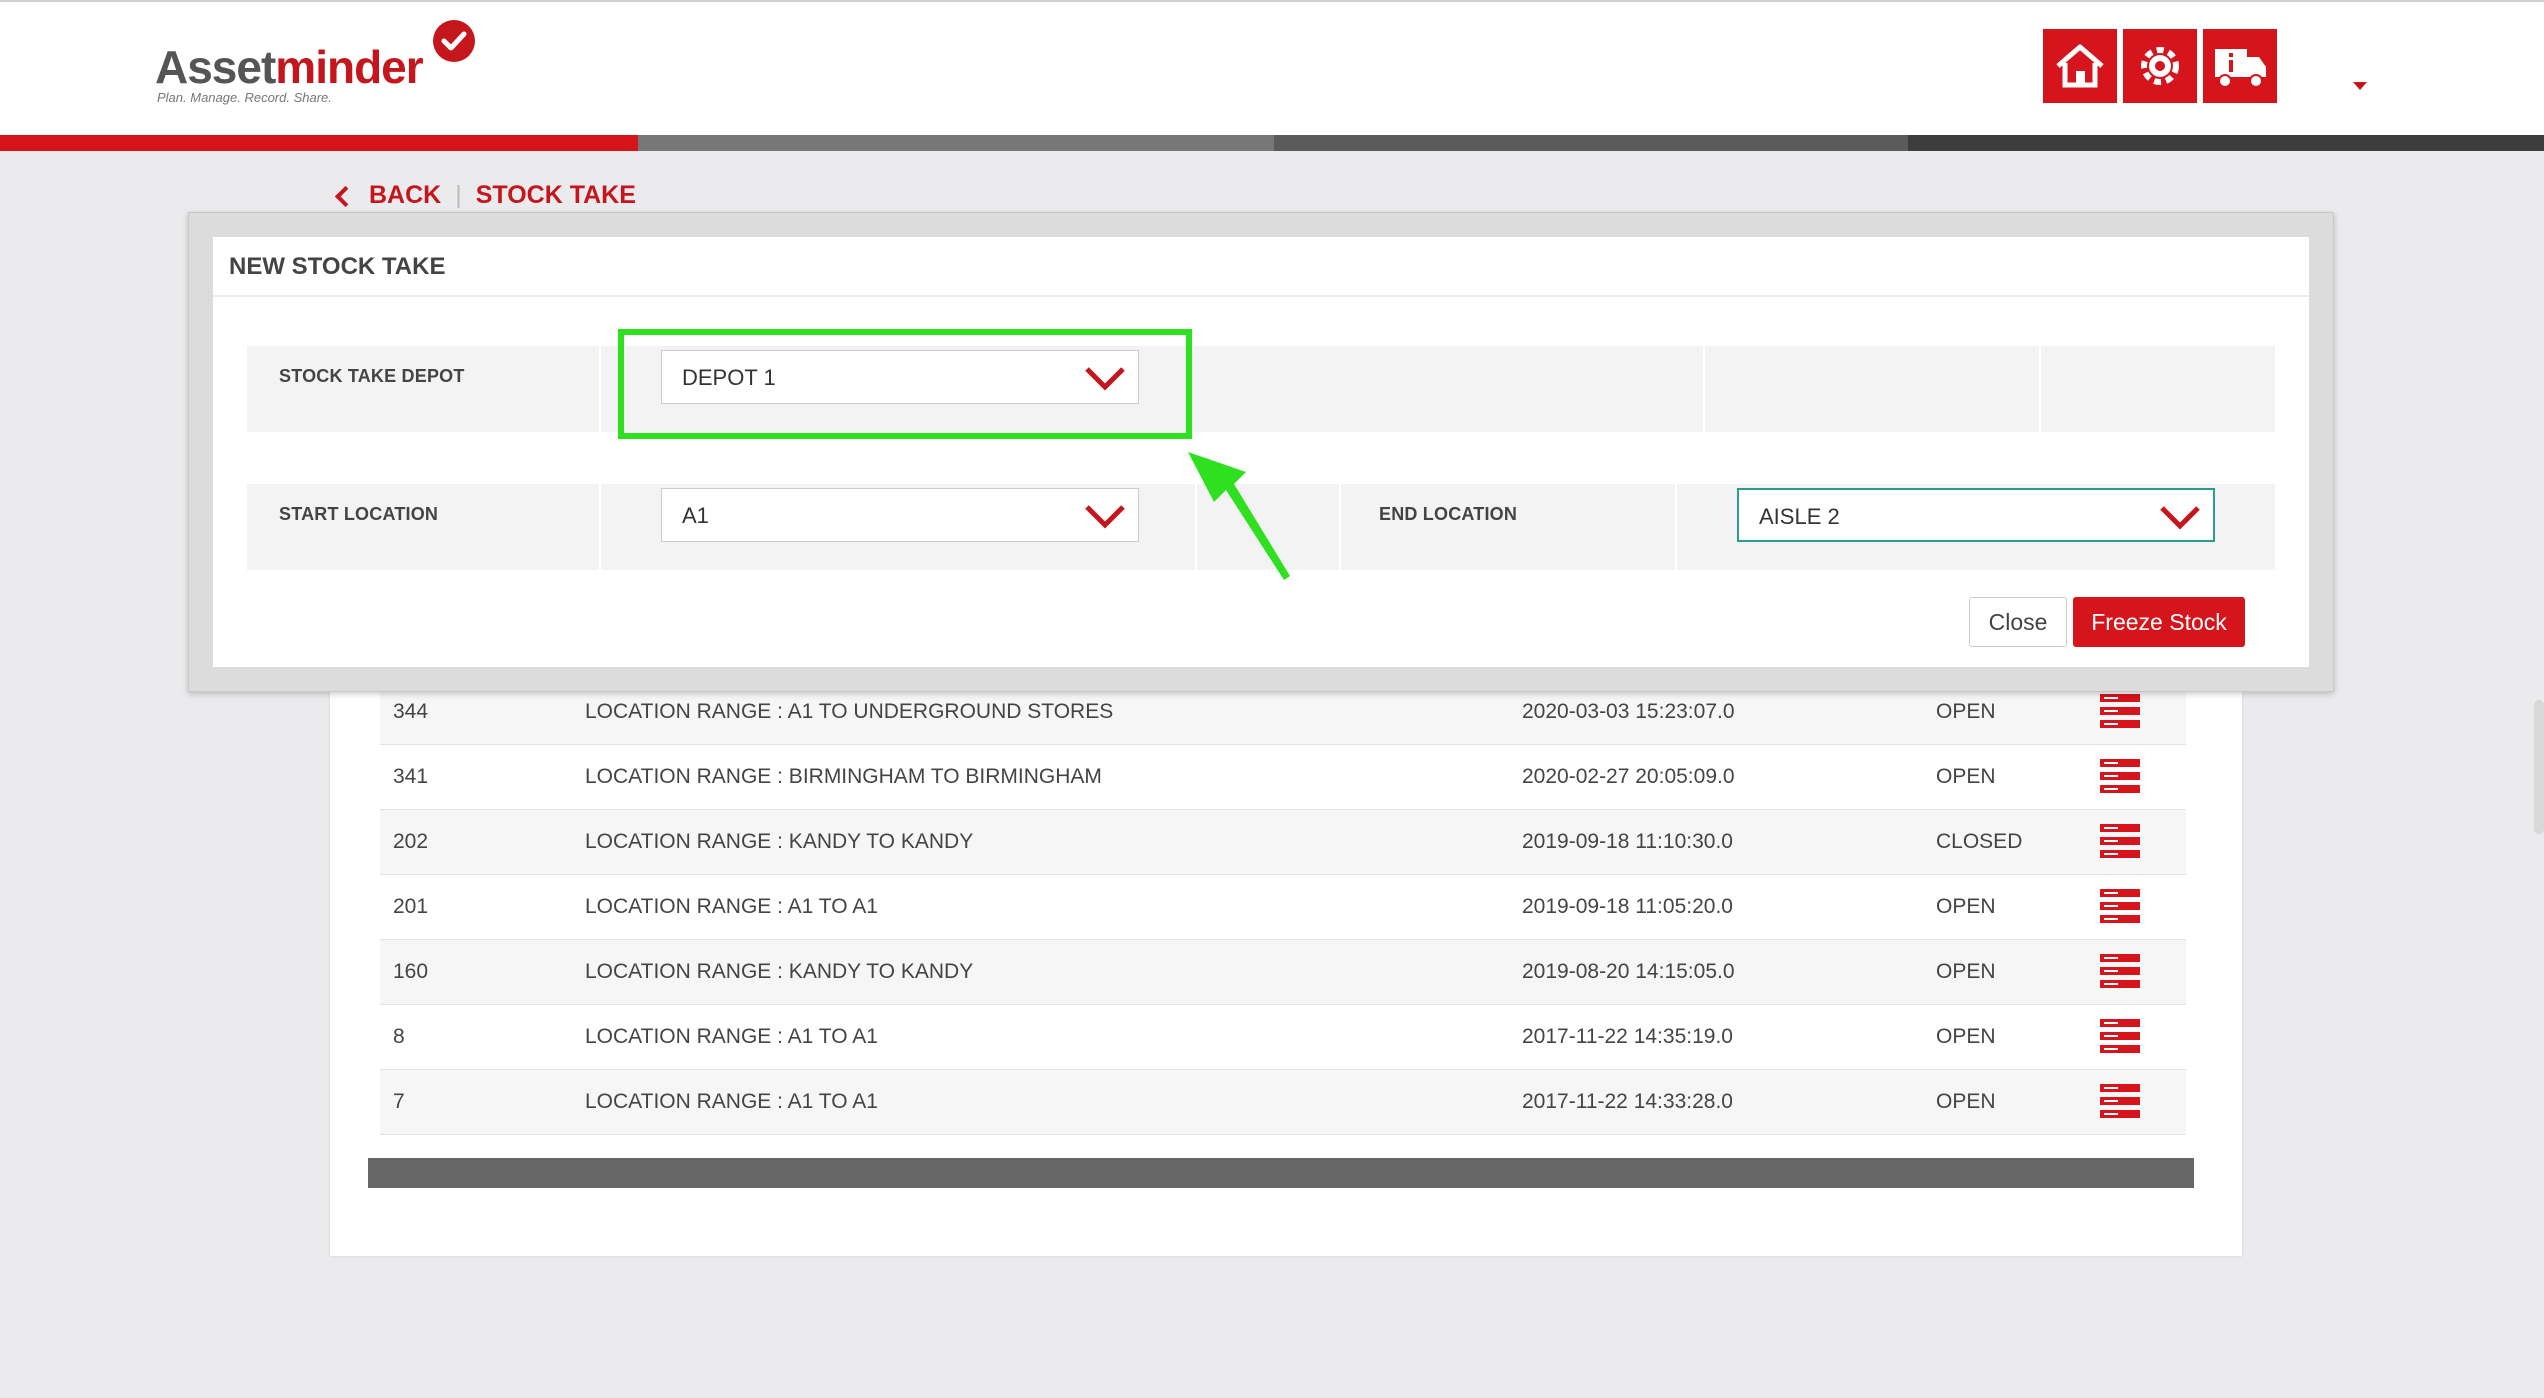  I want to click on settings-button, so click(2160, 66).